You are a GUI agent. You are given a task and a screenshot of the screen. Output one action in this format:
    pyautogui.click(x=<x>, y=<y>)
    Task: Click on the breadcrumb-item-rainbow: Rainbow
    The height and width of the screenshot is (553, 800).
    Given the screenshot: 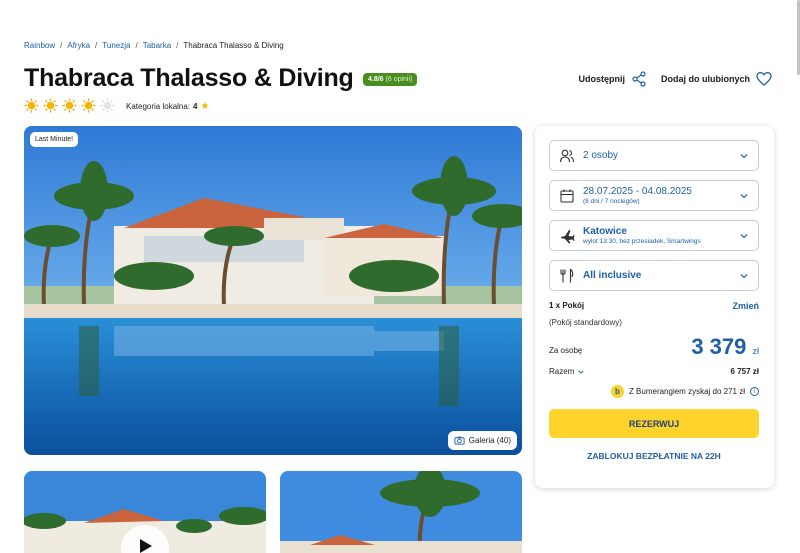 What is the action you would take?
    pyautogui.click(x=39, y=45)
    